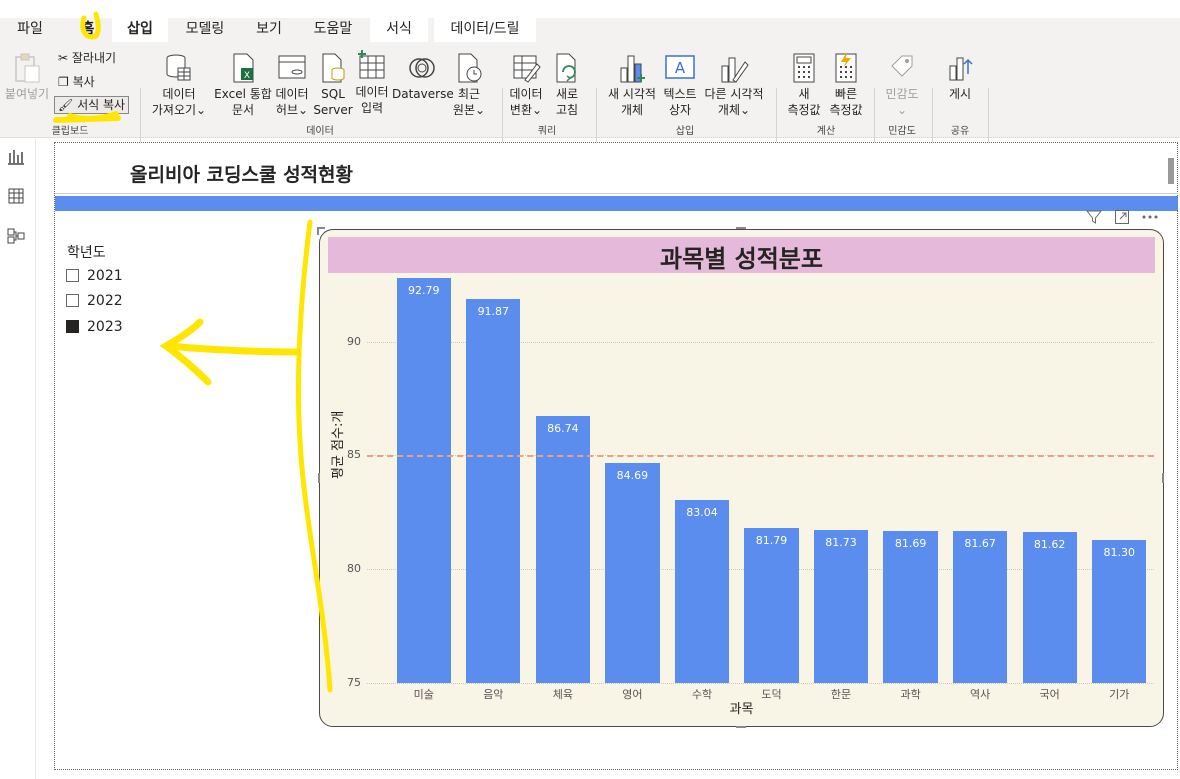  Describe the element at coordinates (1119, 611) in the screenshot. I see `bar-기가` at that location.